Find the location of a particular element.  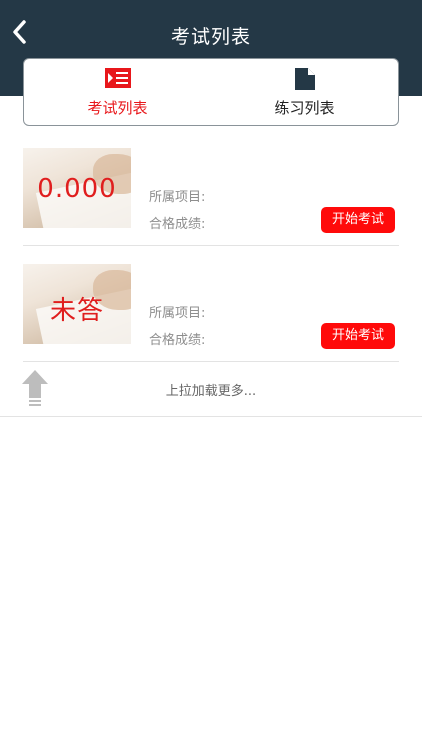

tab-practice-list: 练习列表 is located at coordinates (304, 92).